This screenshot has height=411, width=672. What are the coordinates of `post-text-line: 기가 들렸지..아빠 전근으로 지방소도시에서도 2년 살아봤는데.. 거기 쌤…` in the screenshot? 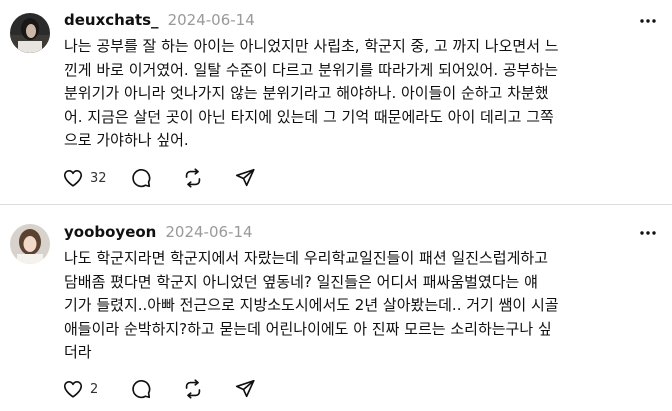 It's located at (311, 305).